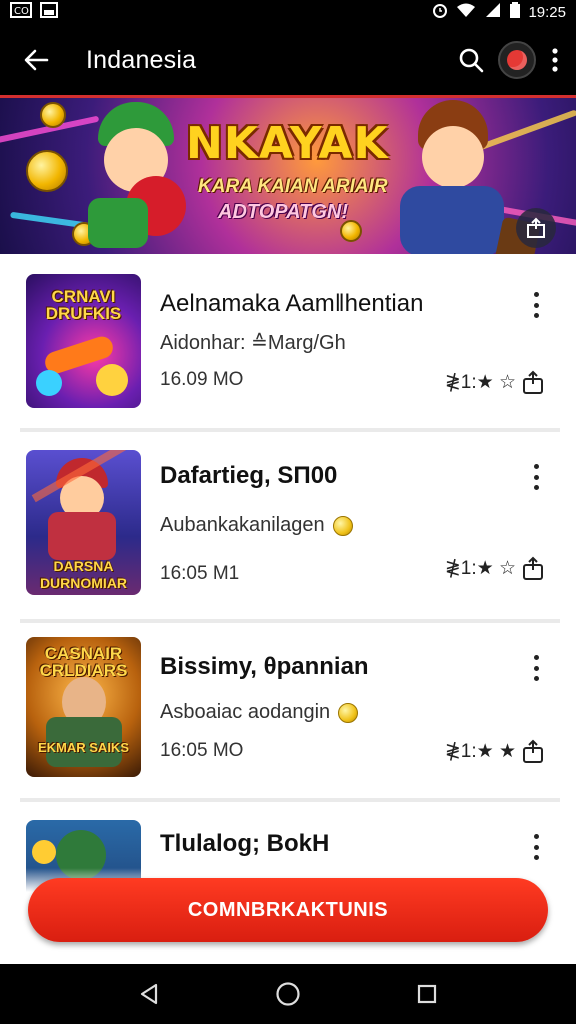 This screenshot has width=576, height=1024. I want to click on rating-value: ≹1:★ ★, so click(480, 751).